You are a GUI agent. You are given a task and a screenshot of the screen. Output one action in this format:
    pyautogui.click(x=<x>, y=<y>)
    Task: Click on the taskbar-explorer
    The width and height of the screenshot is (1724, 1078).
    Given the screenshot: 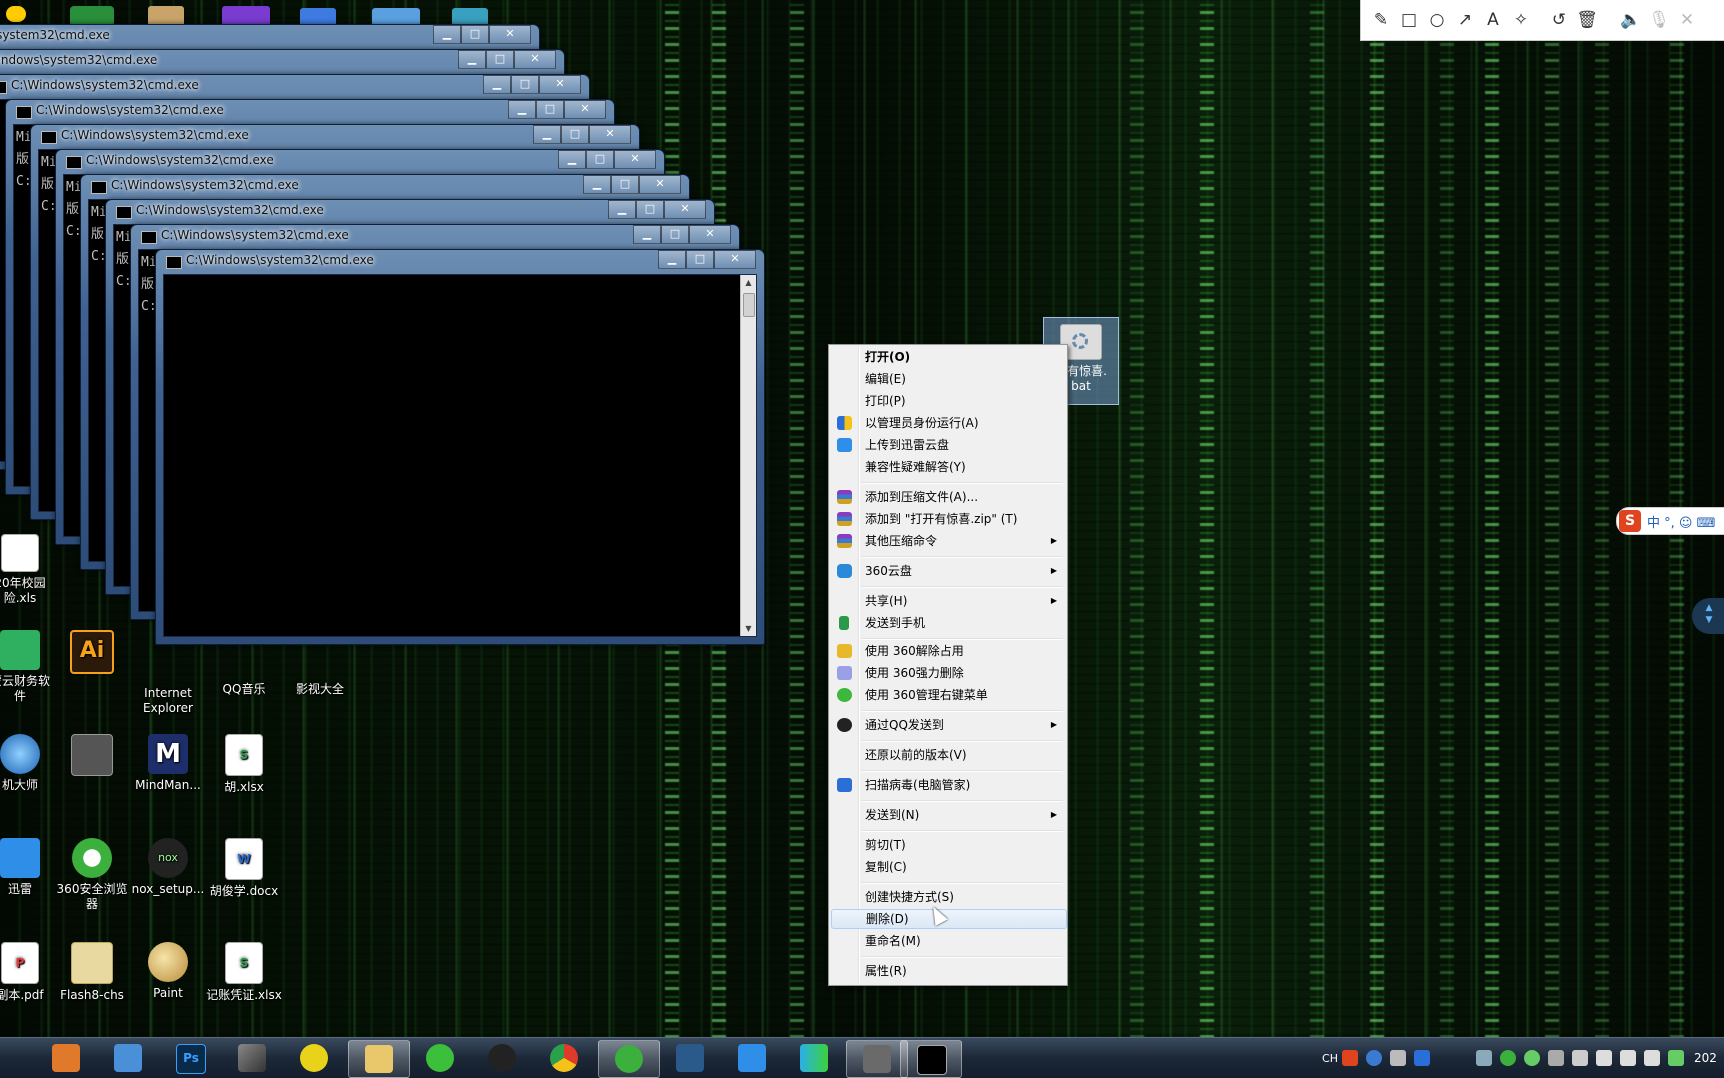 What is the action you would take?
    pyautogui.click(x=379, y=1059)
    